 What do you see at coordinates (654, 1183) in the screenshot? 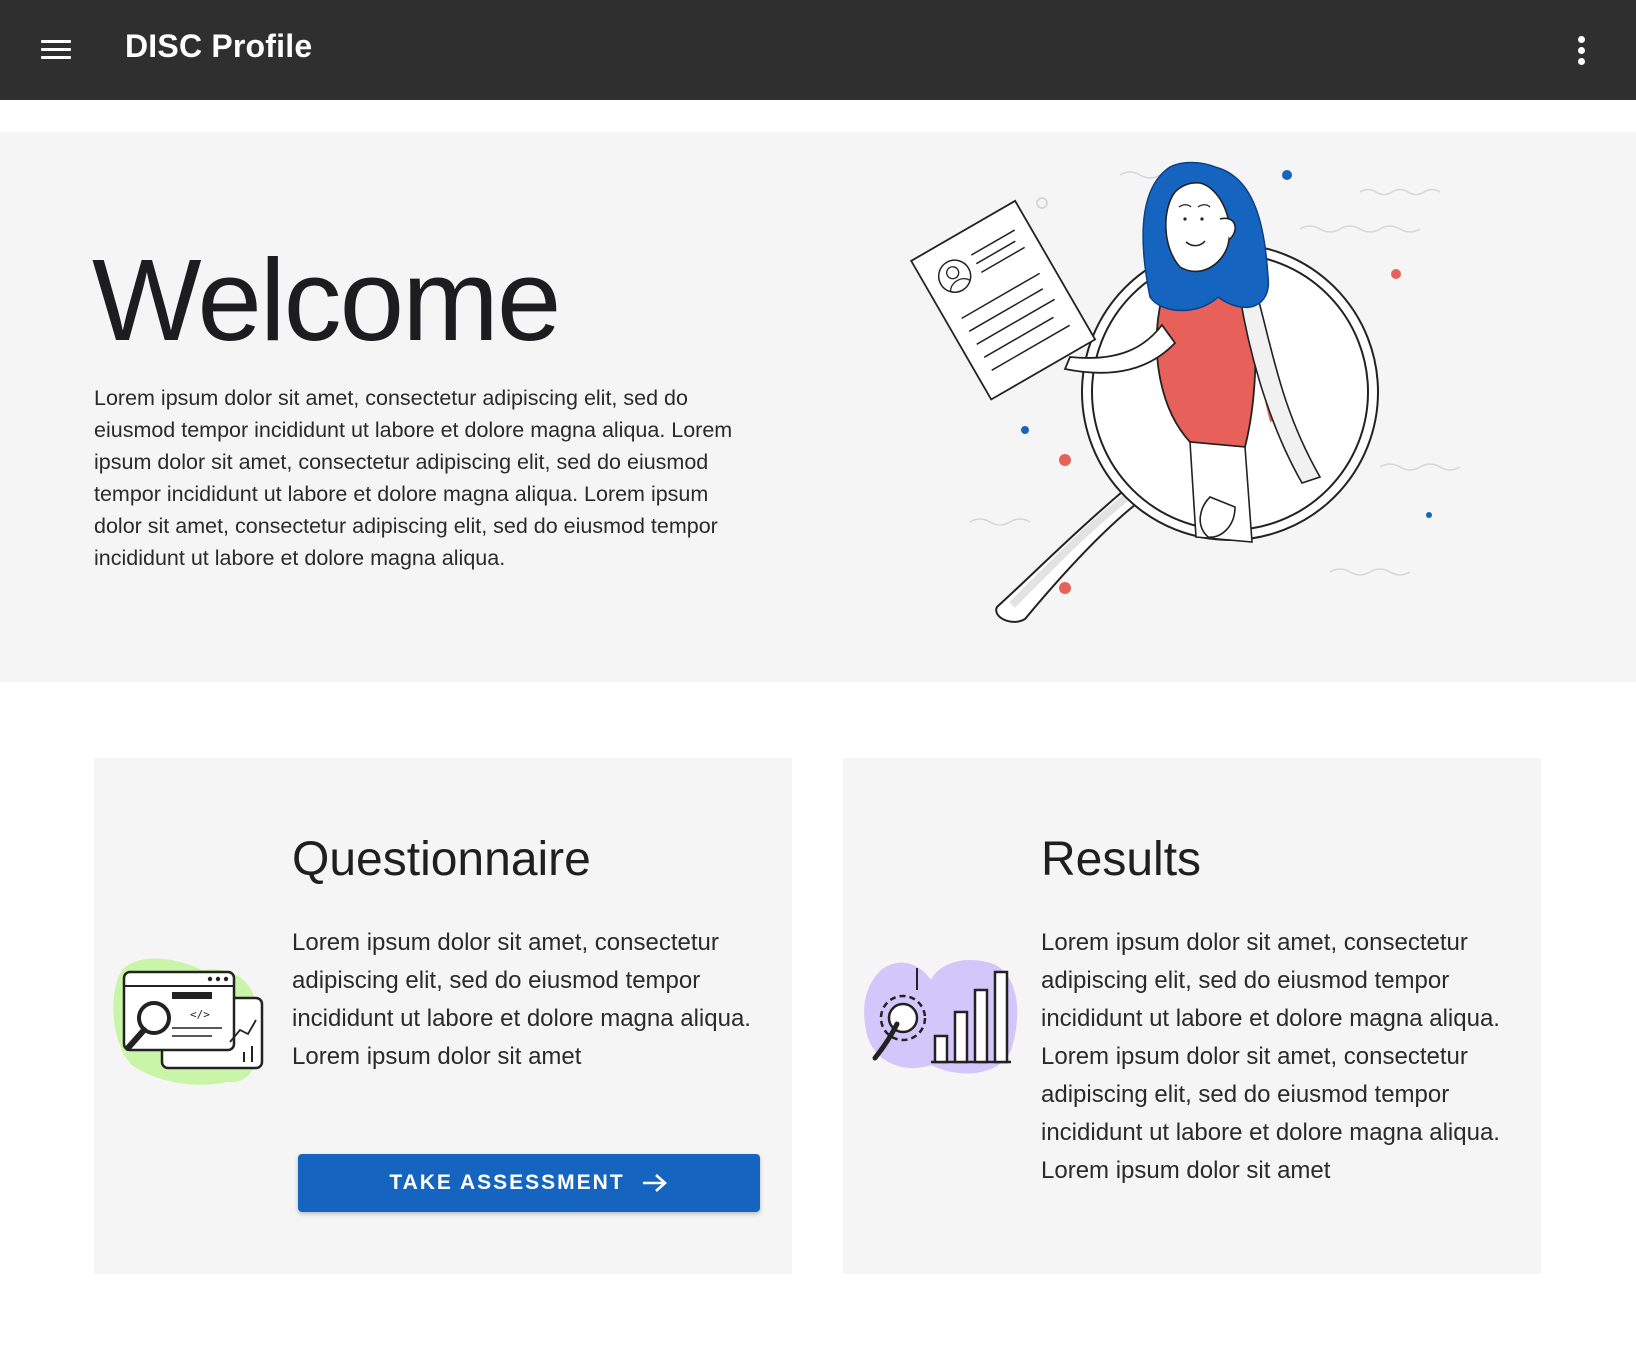
I see `arrow-right-icon` at bounding box center [654, 1183].